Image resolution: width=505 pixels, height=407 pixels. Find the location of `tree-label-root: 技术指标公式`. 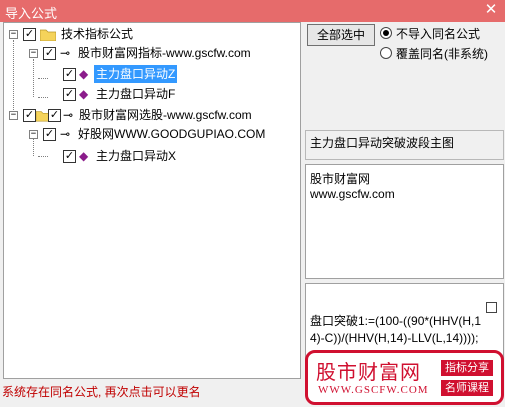

tree-label-root: 技术指标公式 is located at coordinates (97, 34).